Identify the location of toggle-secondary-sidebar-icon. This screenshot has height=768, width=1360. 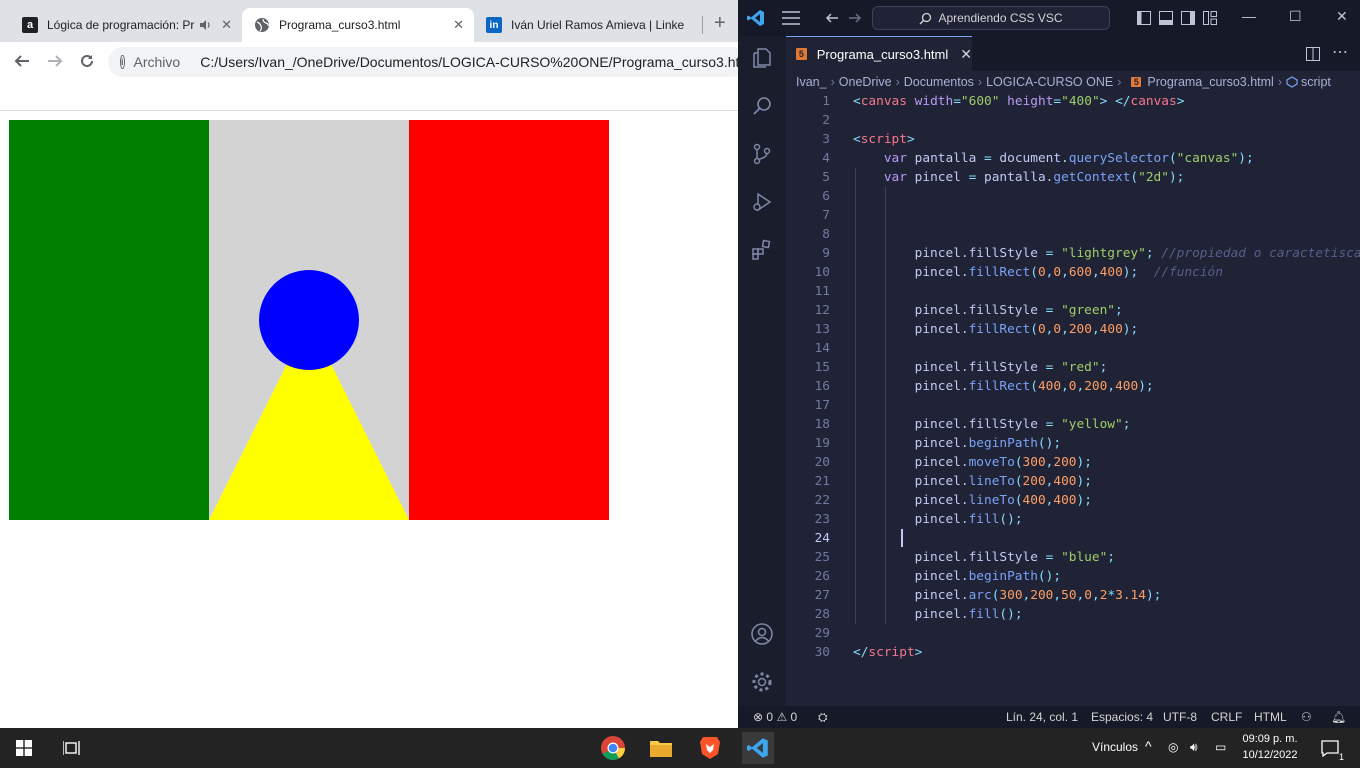
(1188, 18).